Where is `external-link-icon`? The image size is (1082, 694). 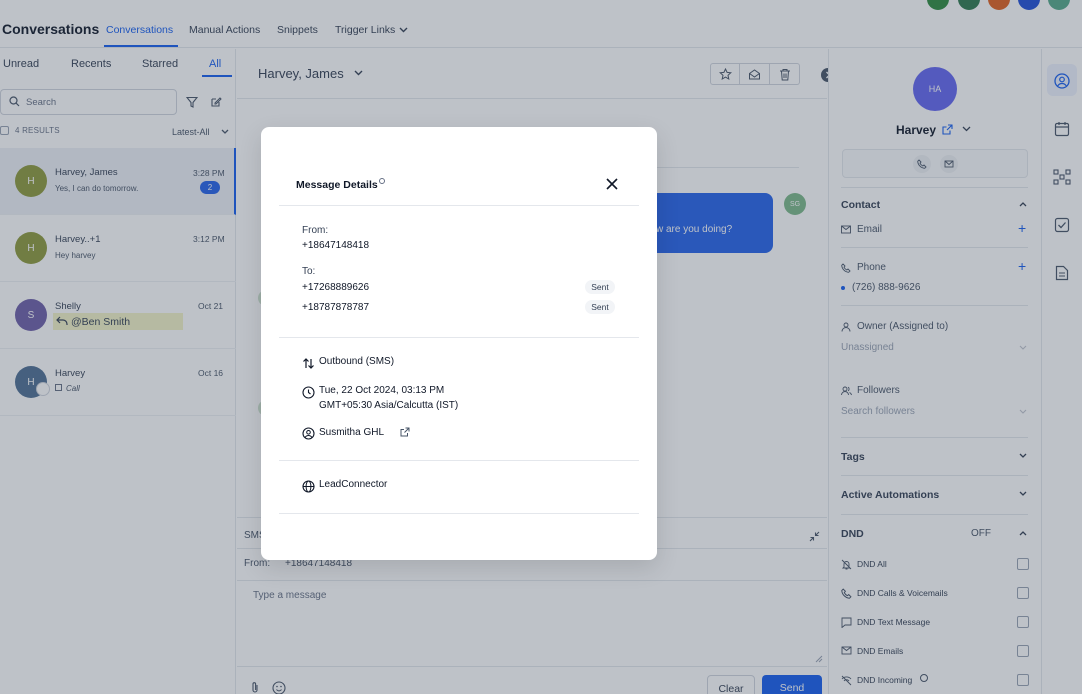 external-link-icon is located at coordinates (405, 432).